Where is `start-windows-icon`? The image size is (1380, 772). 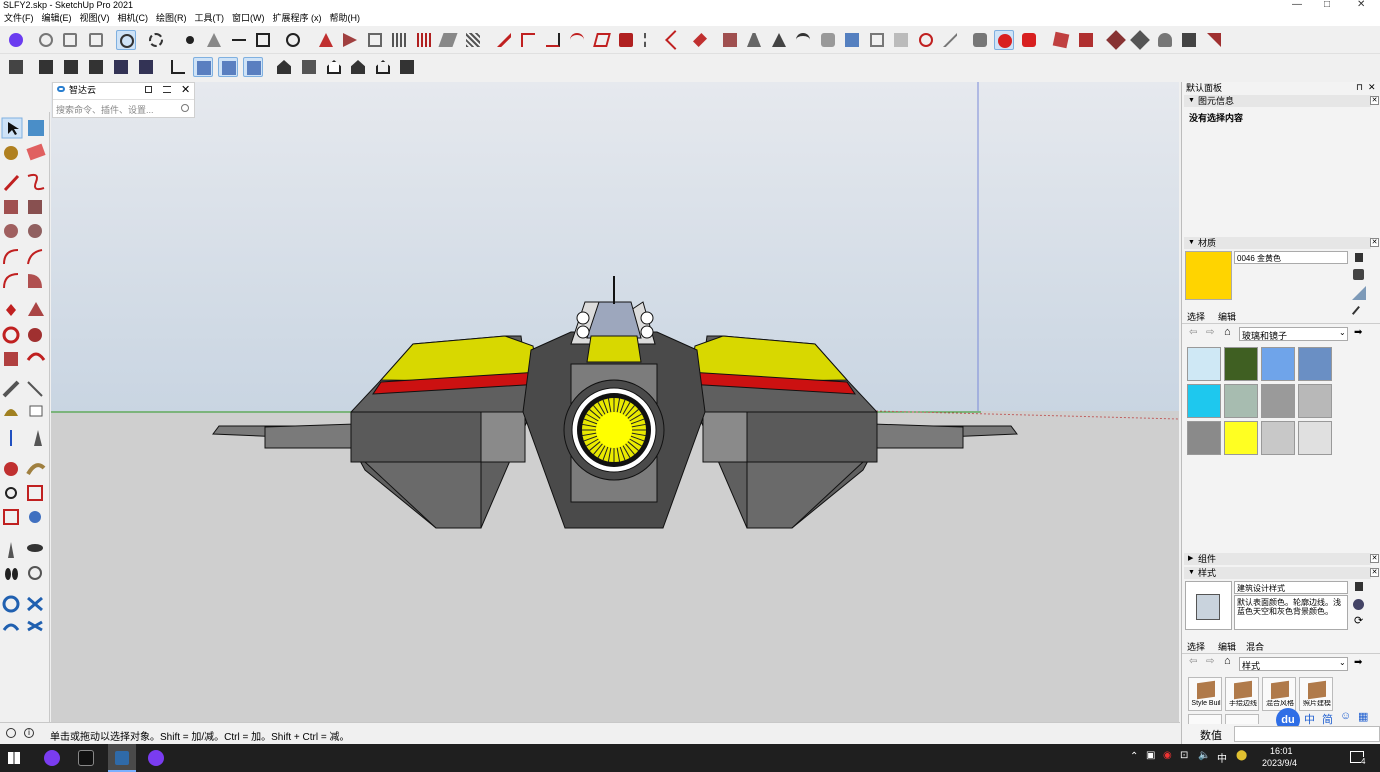 start-windows-icon is located at coordinates (14, 758).